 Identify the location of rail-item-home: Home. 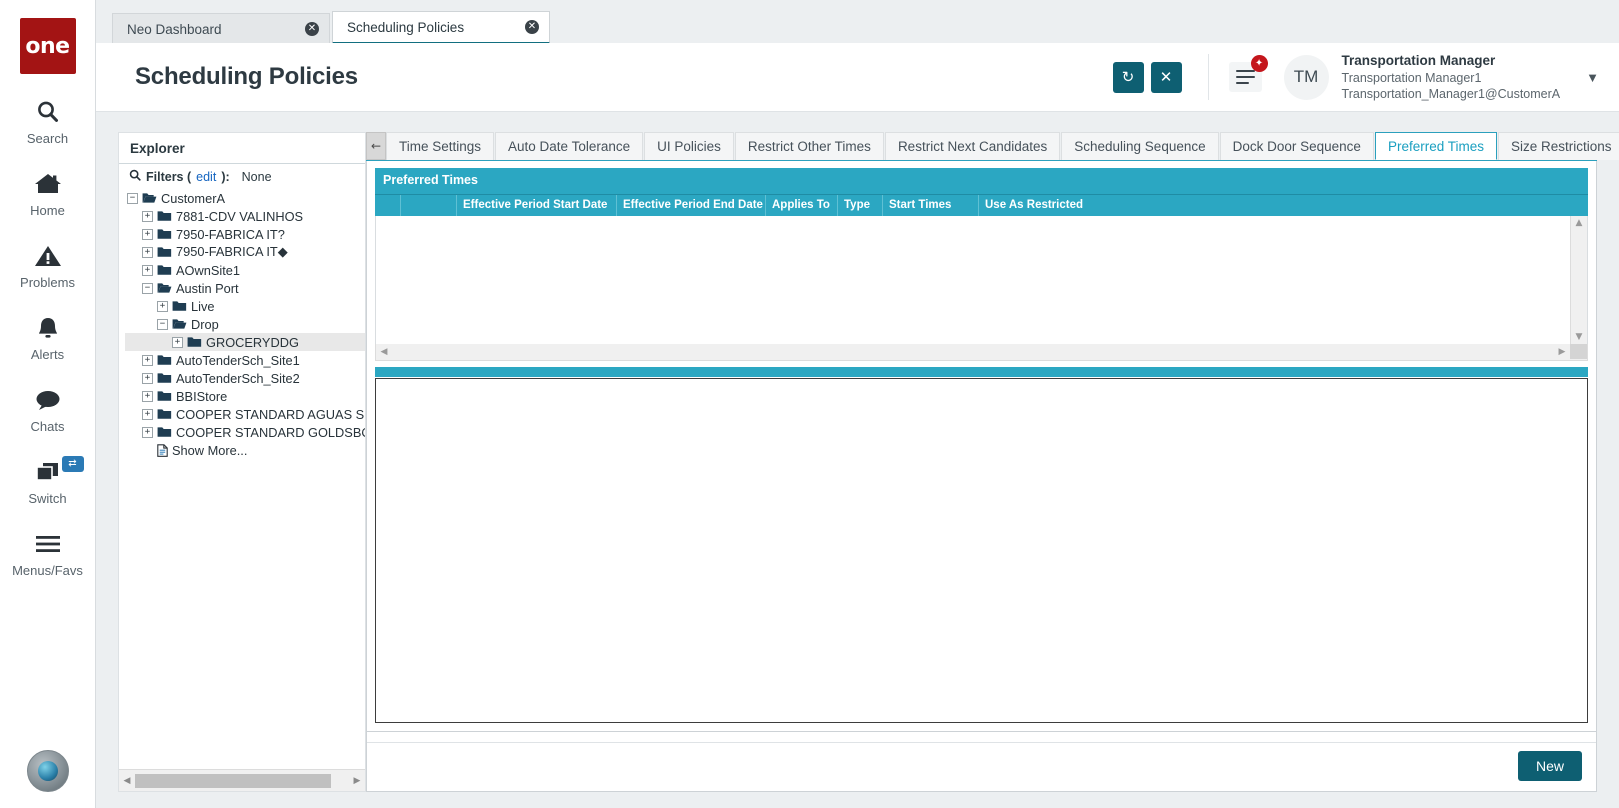
(48, 193).